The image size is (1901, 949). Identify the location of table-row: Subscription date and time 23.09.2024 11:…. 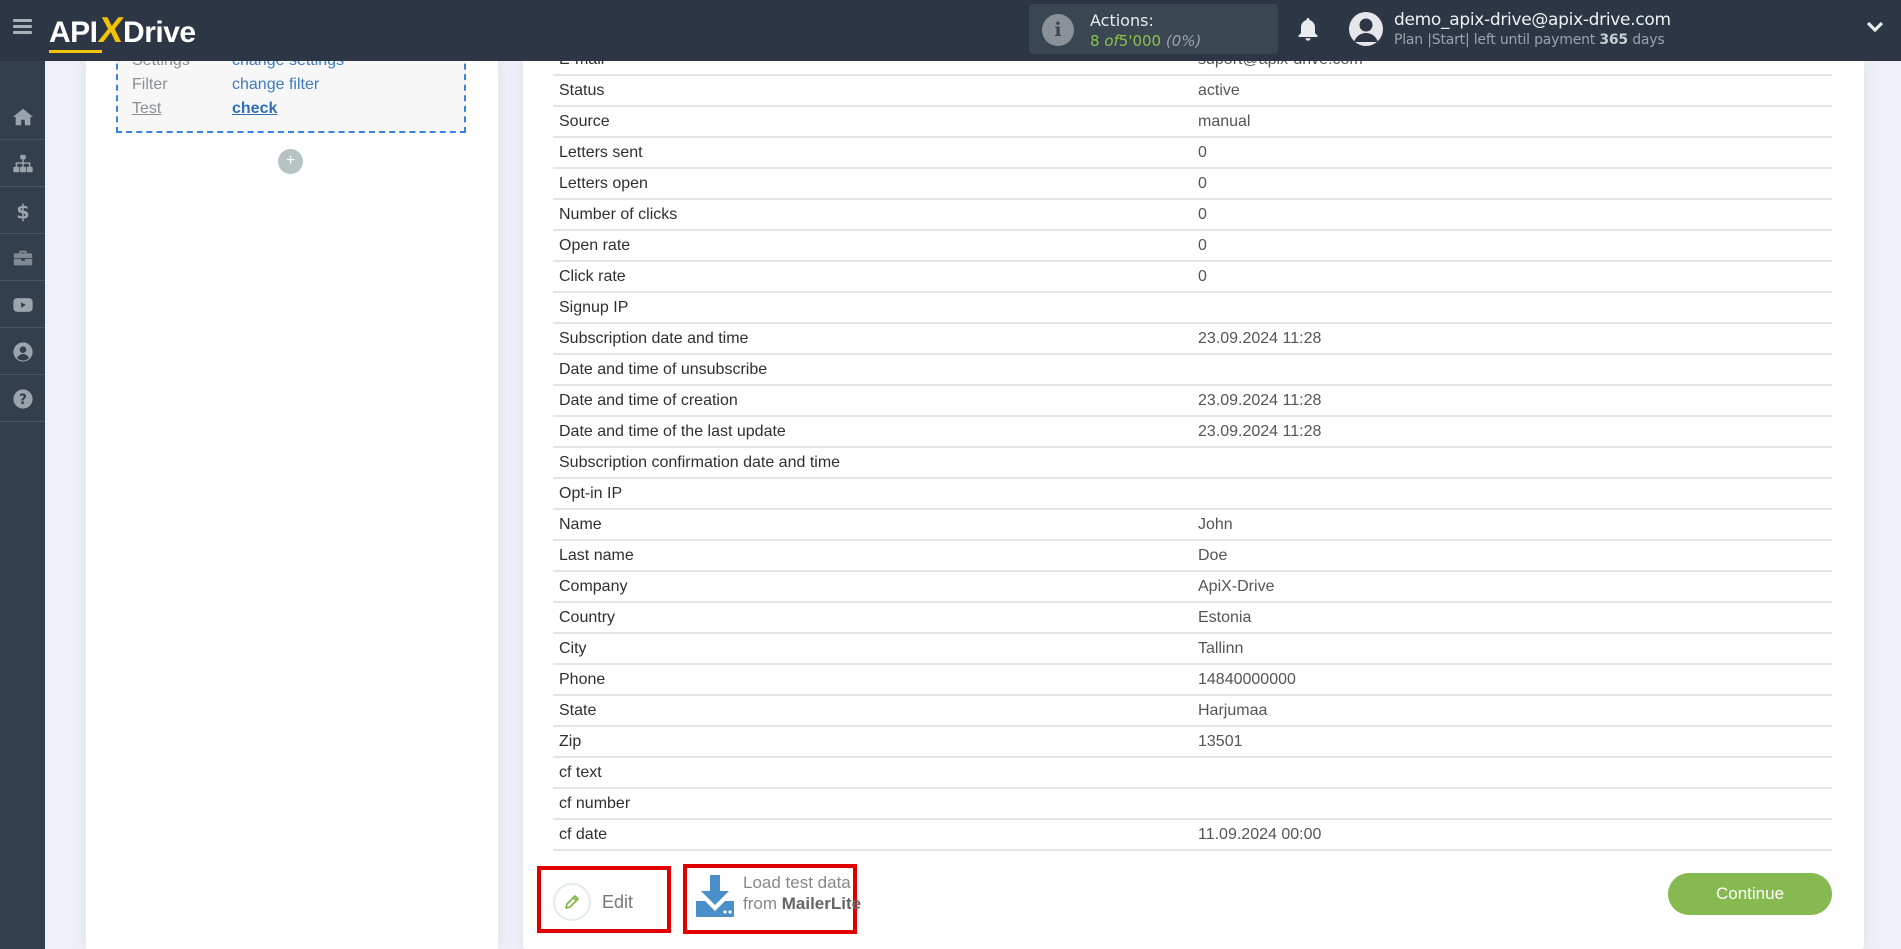
(1192, 339).